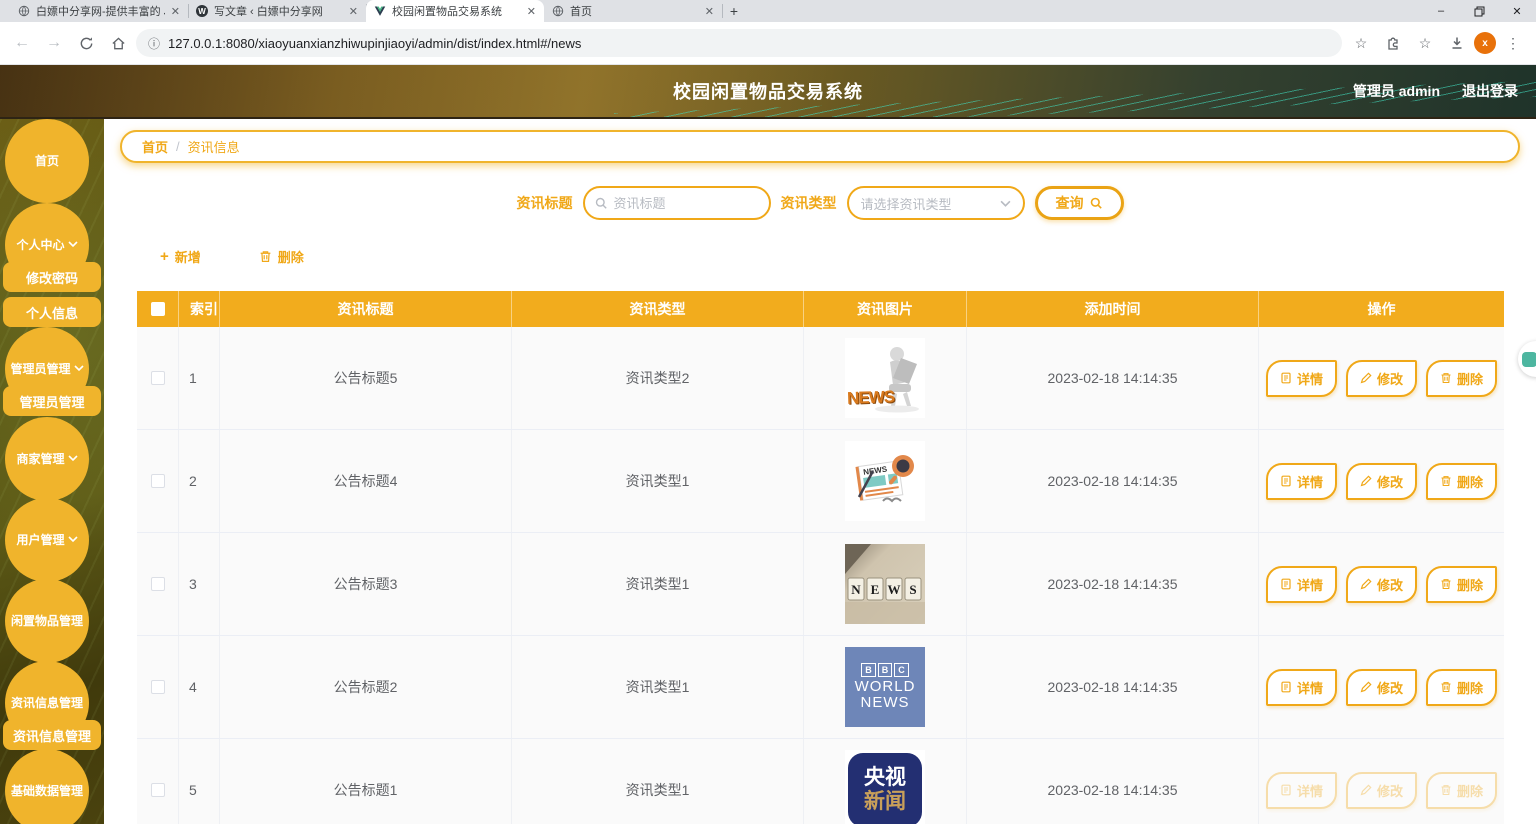  What do you see at coordinates (52, 312) in the screenshot?
I see `sidebar-item-personal-info: 个人信息` at bounding box center [52, 312].